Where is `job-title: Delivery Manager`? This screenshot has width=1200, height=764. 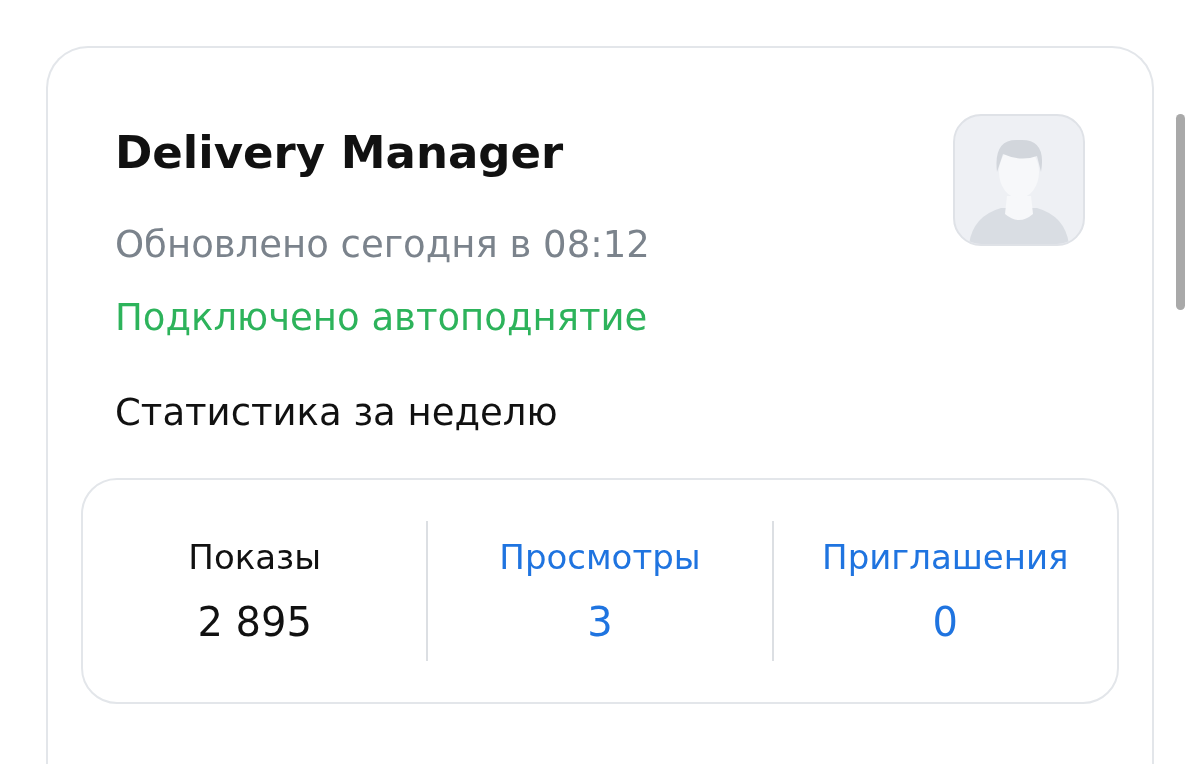 job-title: Delivery Manager is located at coordinates (340, 152).